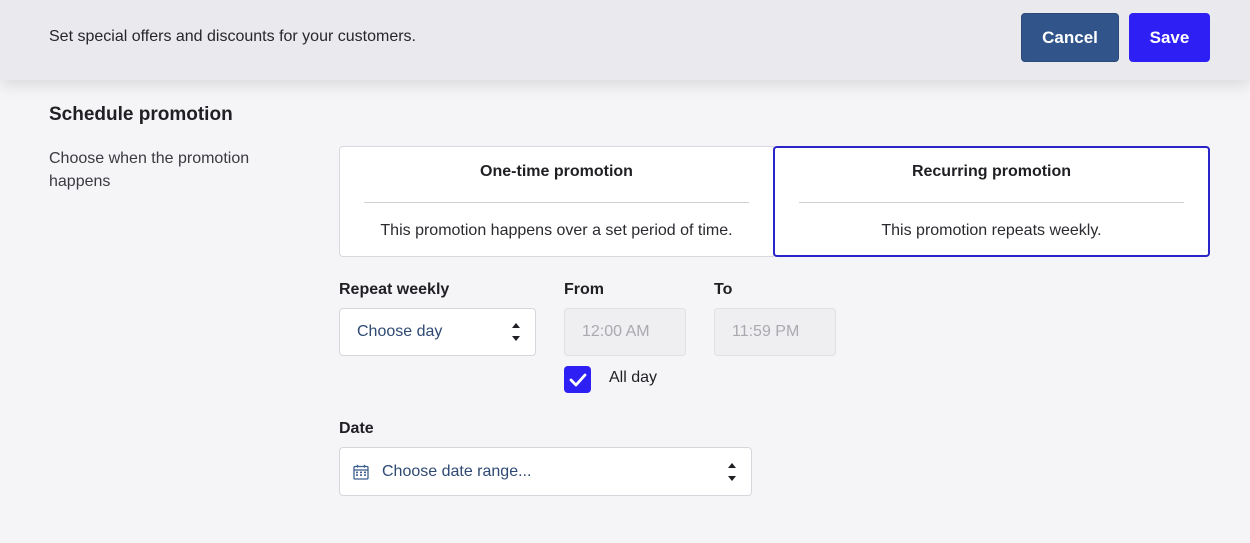  Describe the element at coordinates (400, 331) in the screenshot. I see `repeat-day-value: Choose day` at that location.